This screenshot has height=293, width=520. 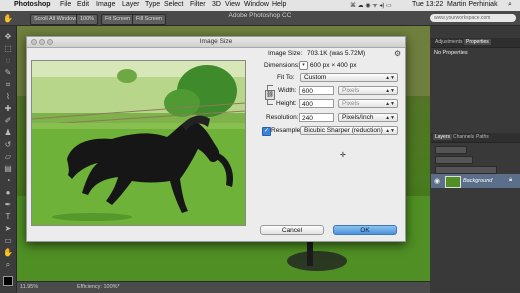 What do you see at coordinates (473, 18) in the screenshot?
I see `workspace-search: www.yourworkspace.com` at bounding box center [473, 18].